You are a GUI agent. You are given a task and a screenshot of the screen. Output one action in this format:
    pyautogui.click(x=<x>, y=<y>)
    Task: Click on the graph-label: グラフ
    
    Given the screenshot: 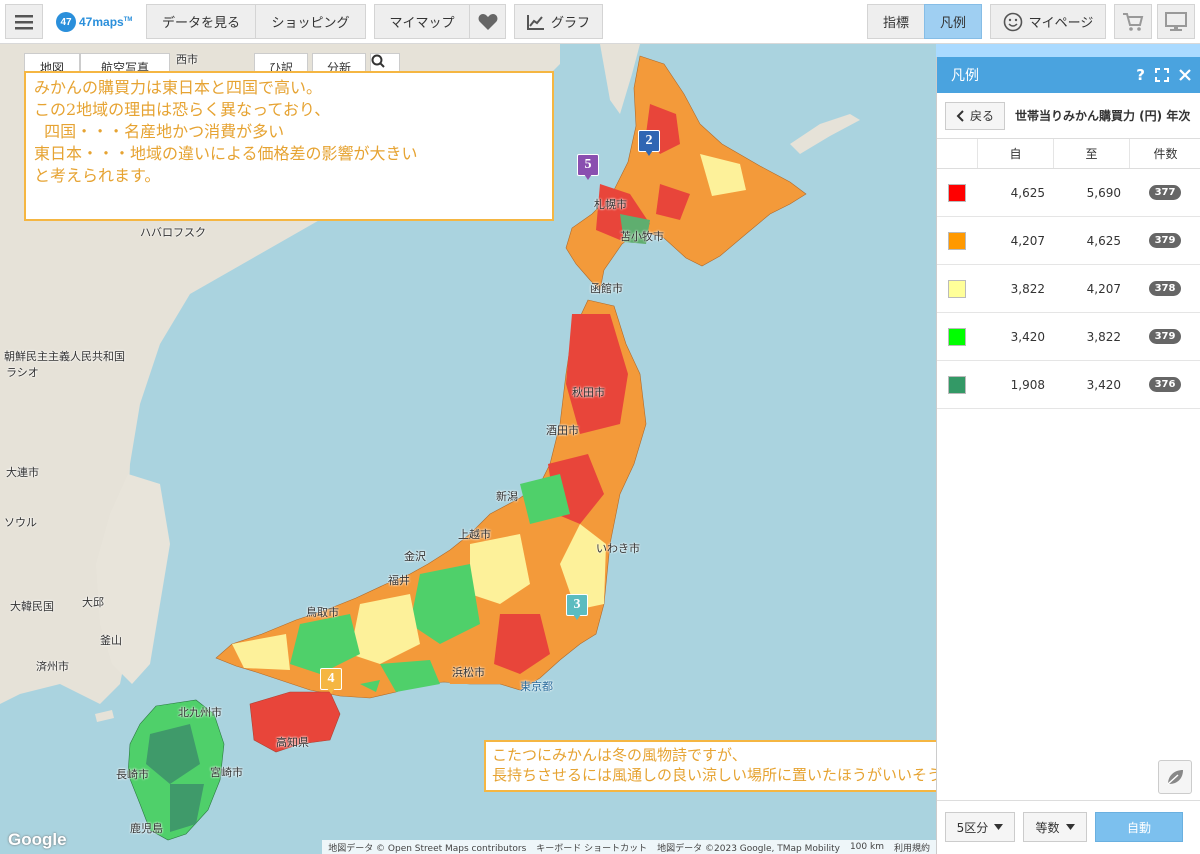 What is the action you would take?
    pyautogui.click(x=570, y=23)
    